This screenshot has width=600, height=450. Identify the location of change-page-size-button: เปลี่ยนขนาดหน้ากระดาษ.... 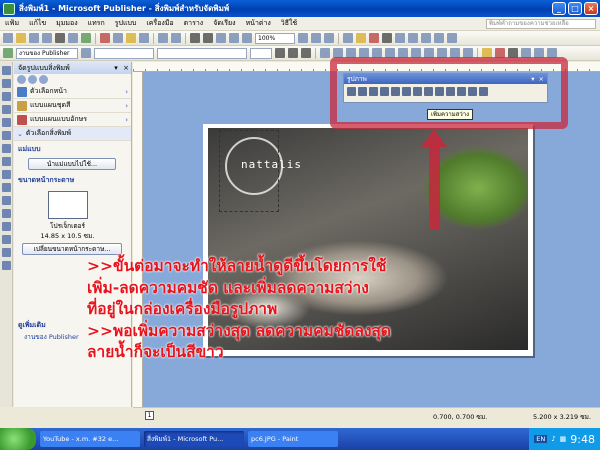
(72, 249).